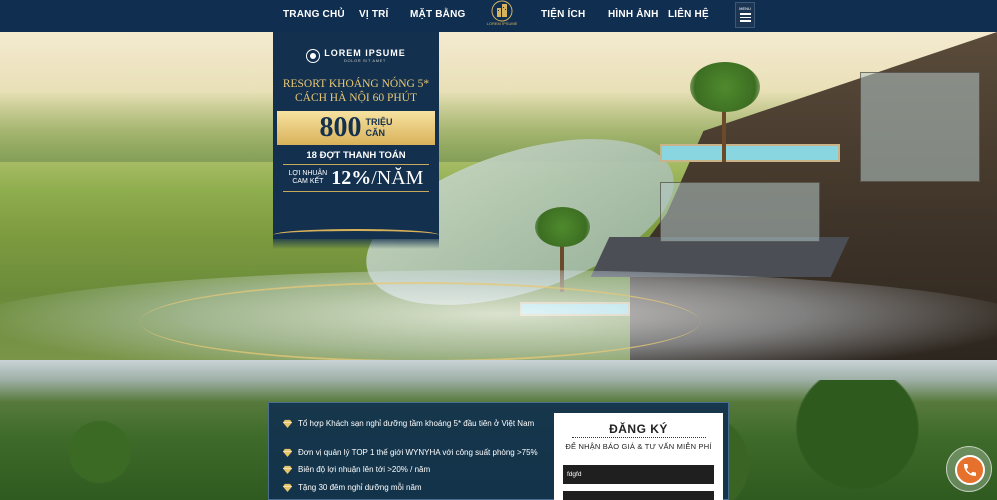 This screenshot has width=997, height=500. I want to click on promo-headline-1: RESORT KHOÁNG NÓNG 5*, so click(356, 84).